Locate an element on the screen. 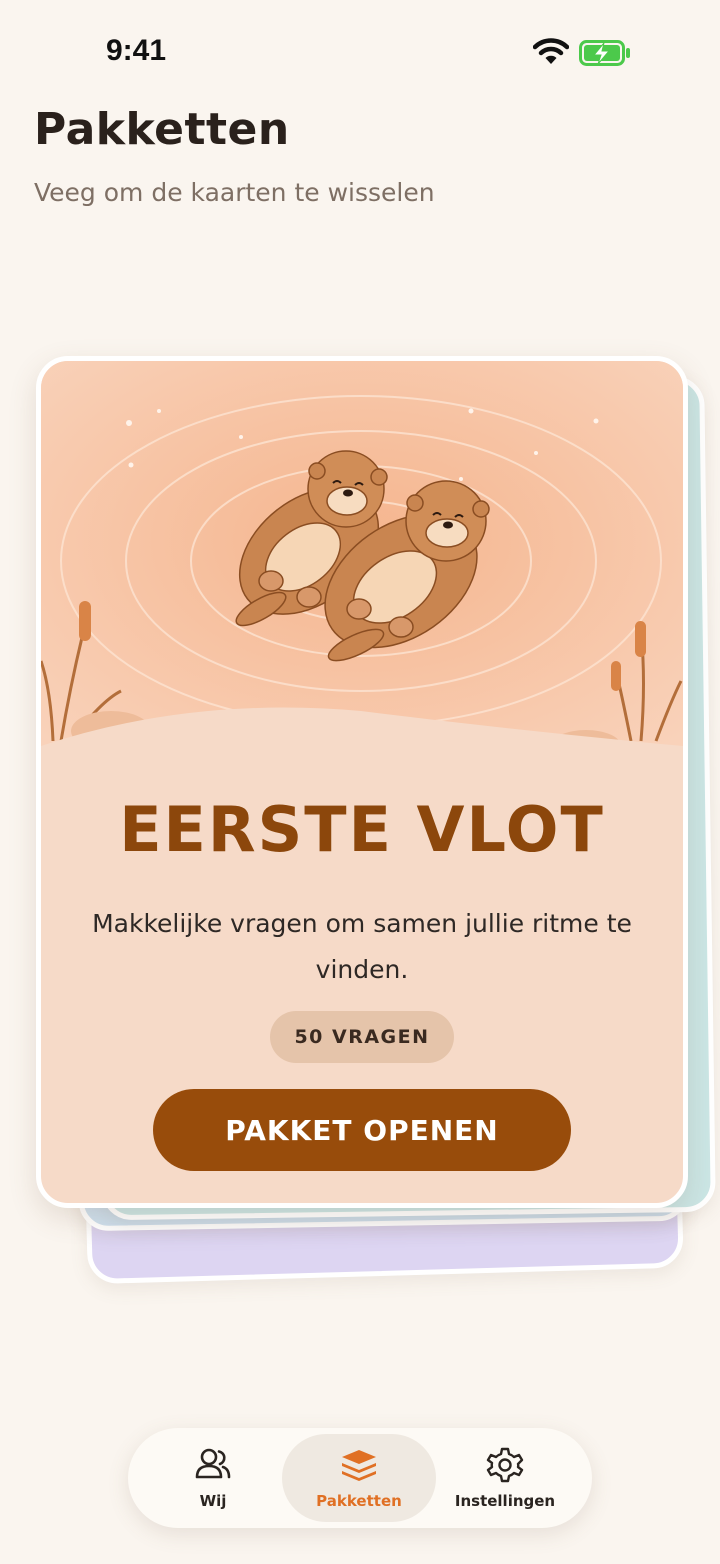 The width and height of the screenshot is (720, 1564). tab-label: Wij is located at coordinates (213, 1501).